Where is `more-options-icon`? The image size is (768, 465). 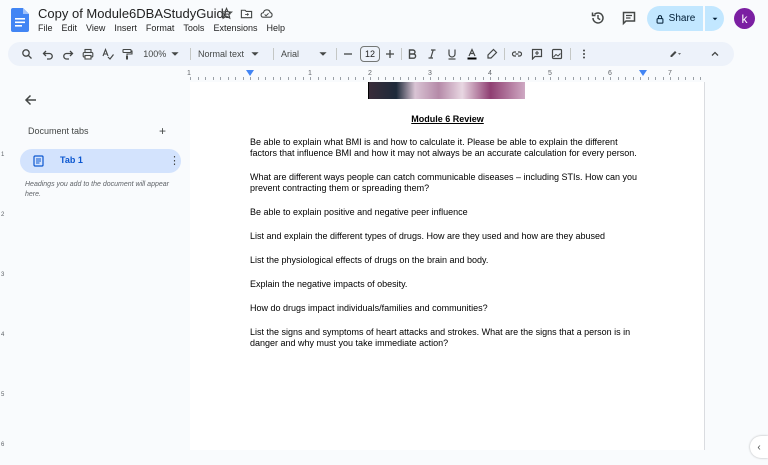
more-options-icon is located at coordinates (584, 54).